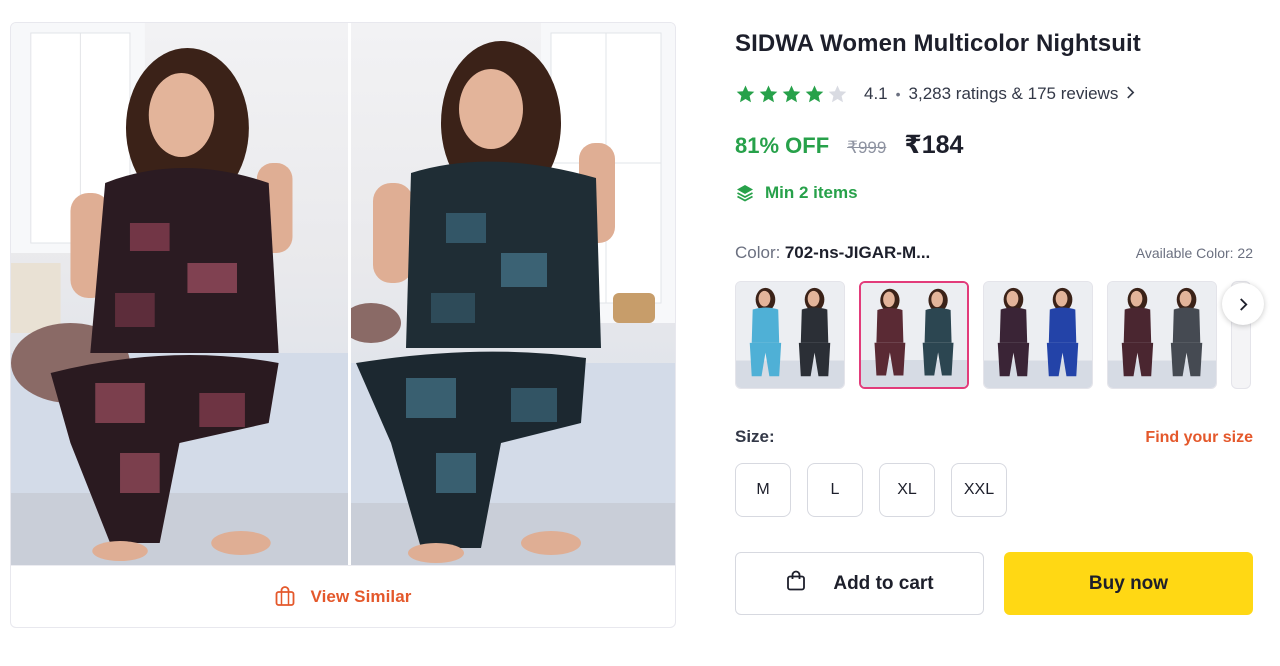  Describe the element at coordinates (835, 490) in the screenshot. I see `size-option-l: L` at that location.